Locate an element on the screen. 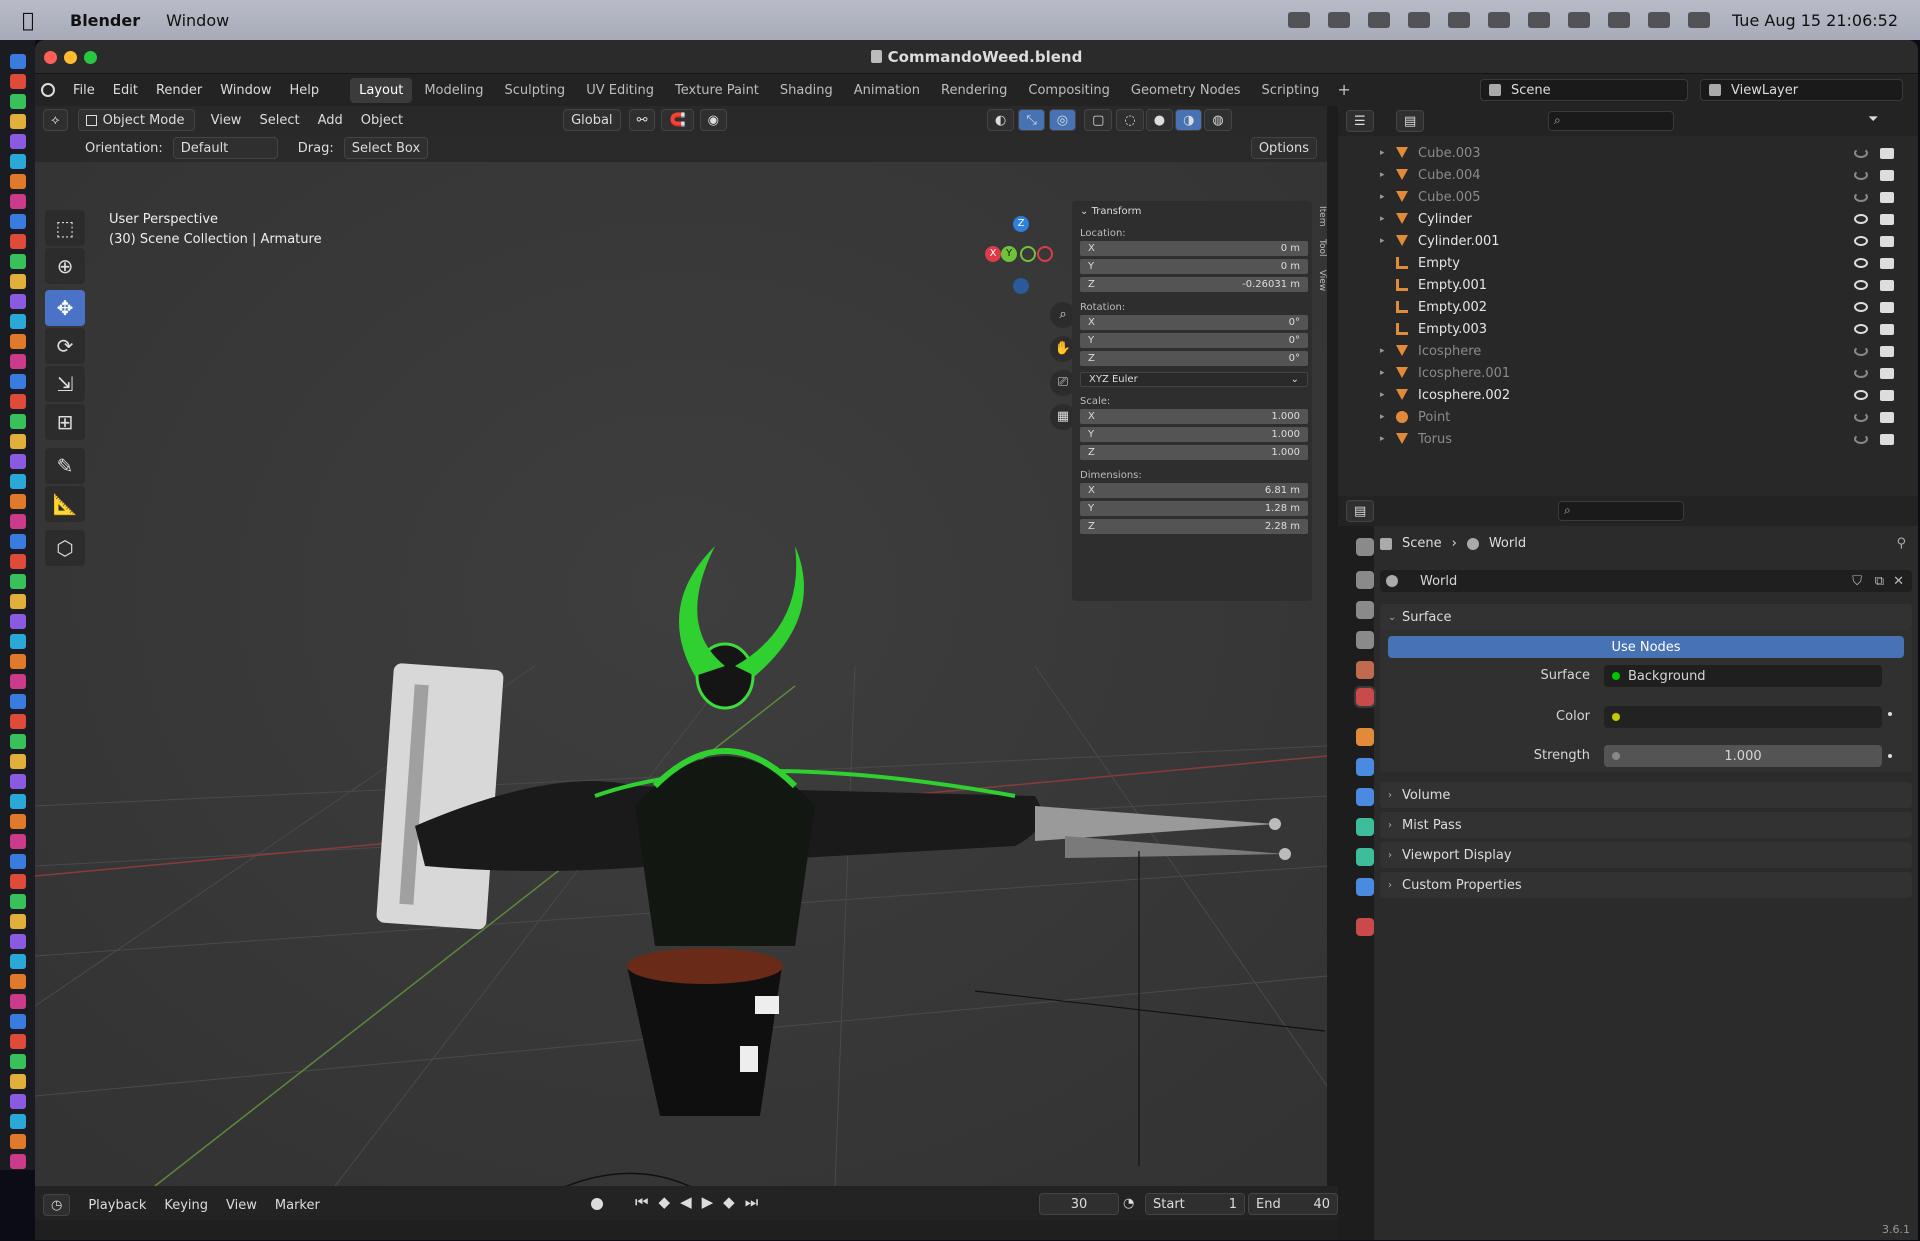 Image resolution: width=1920 pixels, height=1241 pixels. play-icon: ▶ is located at coordinates (708, 1202).